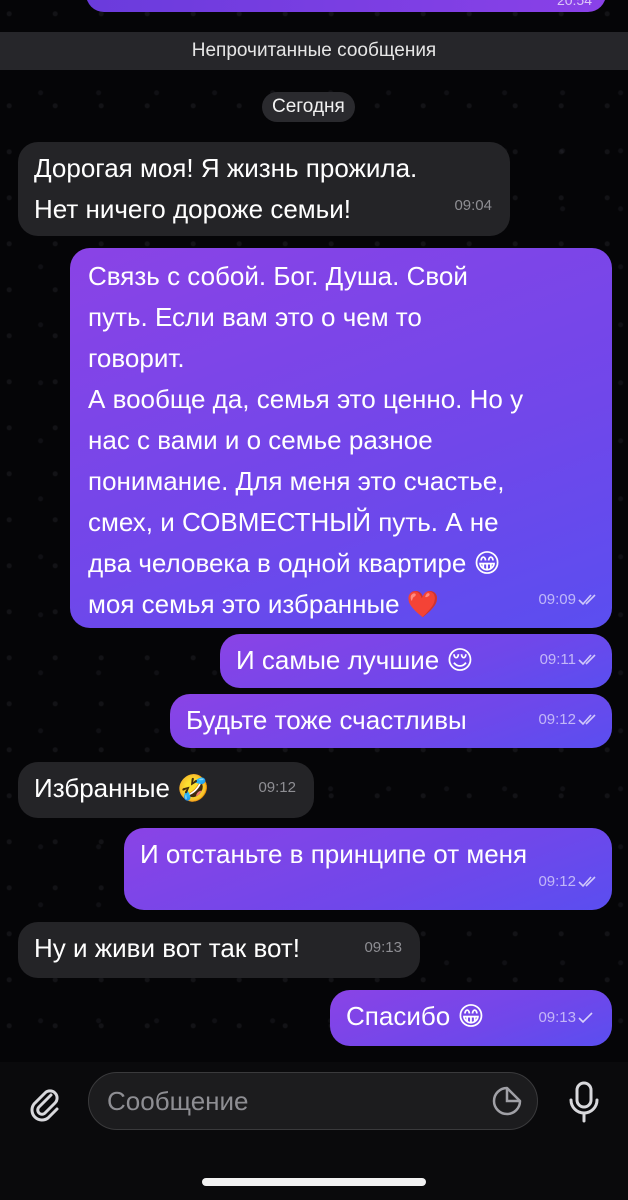 The width and height of the screenshot is (628, 1200). I want to click on message-input, so click(297, 1101).